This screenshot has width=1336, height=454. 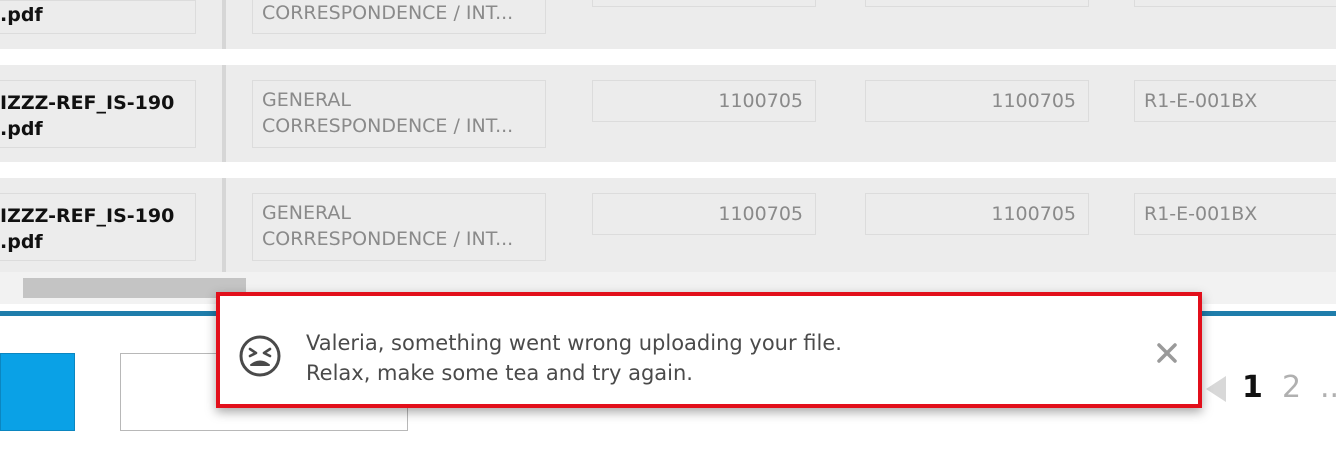 I want to click on filename-cell: .pdf, so click(x=98, y=17).